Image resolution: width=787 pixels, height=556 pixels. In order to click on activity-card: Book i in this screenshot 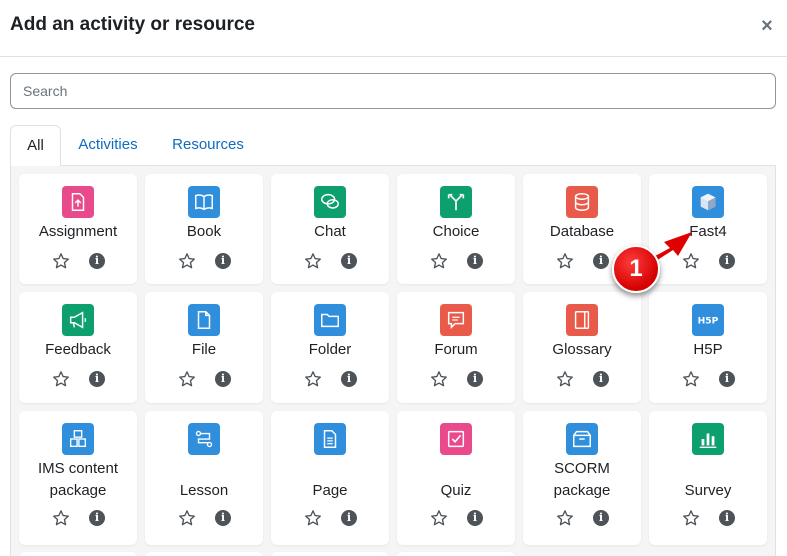, I will do `click(204, 229)`.